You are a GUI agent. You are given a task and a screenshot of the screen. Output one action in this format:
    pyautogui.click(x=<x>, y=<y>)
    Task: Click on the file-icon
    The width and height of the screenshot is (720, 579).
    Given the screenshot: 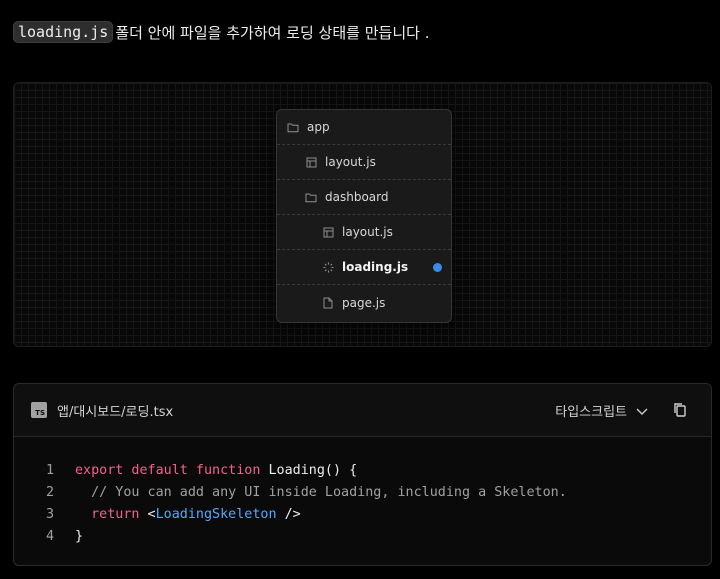 What is the action you would take?
    pyautogui.click(x=328, y=303)
    